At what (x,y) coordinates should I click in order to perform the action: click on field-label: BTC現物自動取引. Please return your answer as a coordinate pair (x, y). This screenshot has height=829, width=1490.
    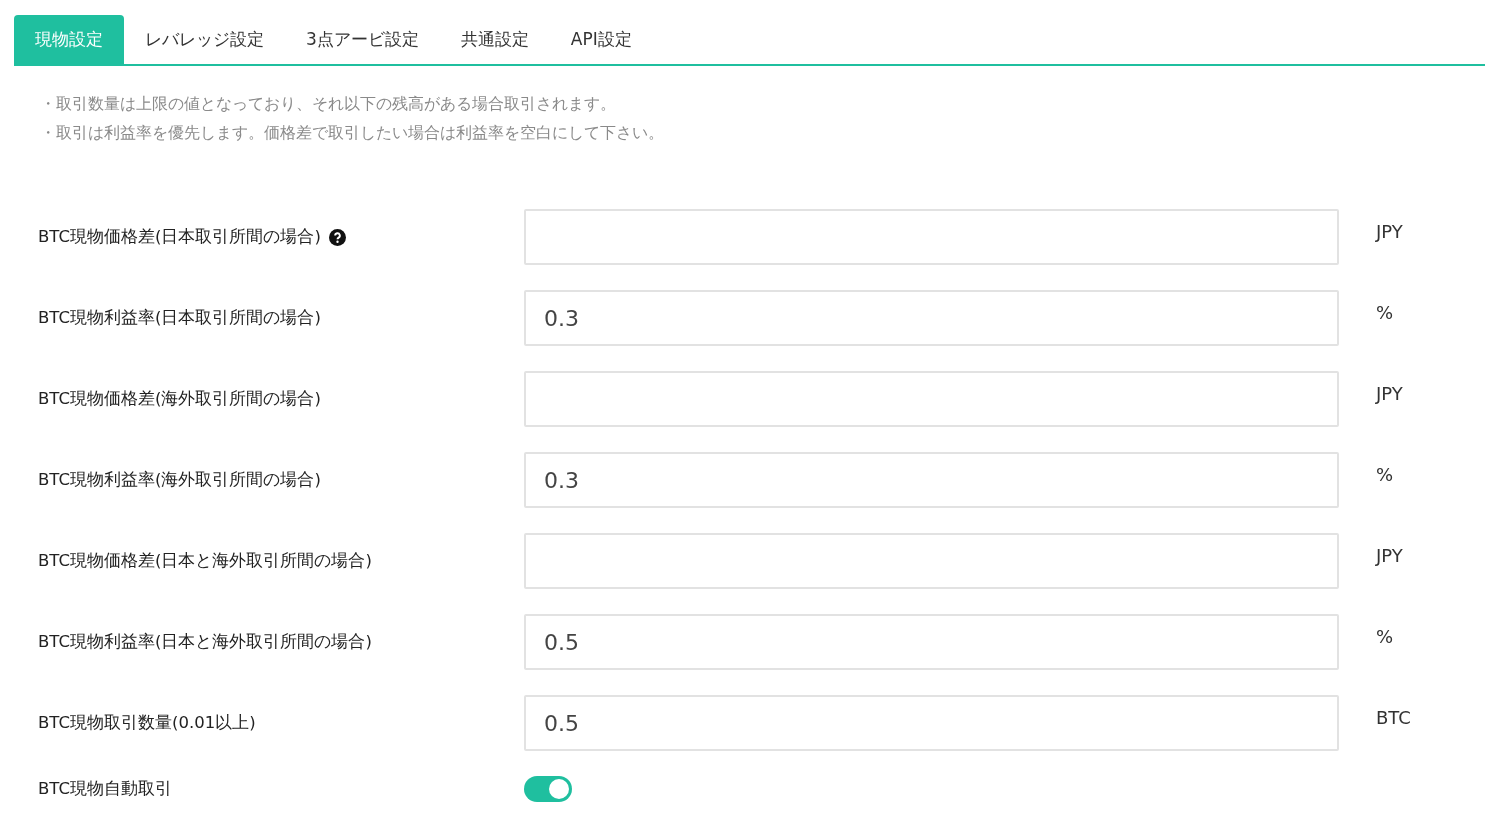
    Looking at the image, I should click on (105, 789).